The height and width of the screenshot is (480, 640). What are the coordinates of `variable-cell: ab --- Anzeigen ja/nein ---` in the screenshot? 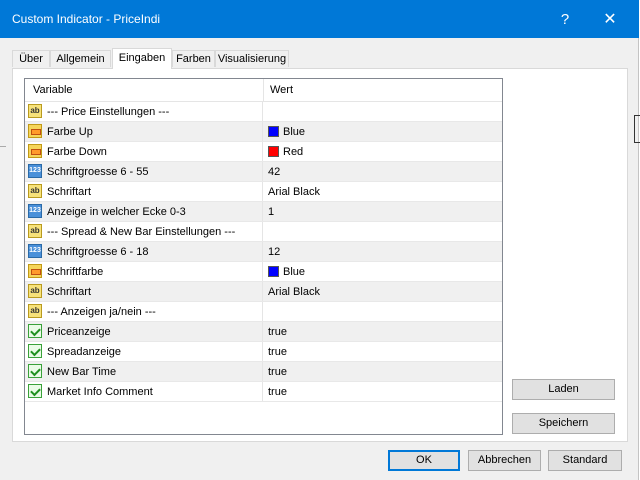 It's located at (144, 311).